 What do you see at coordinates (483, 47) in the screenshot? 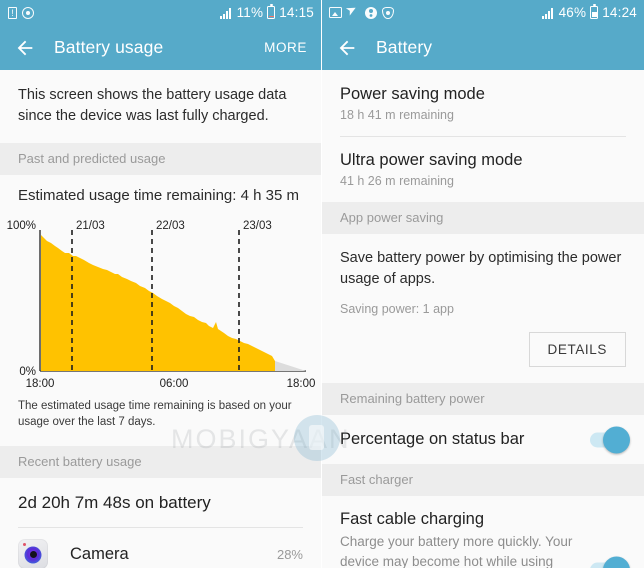
I see `app-bar-right: Battery` at bounding box center [483, 47].